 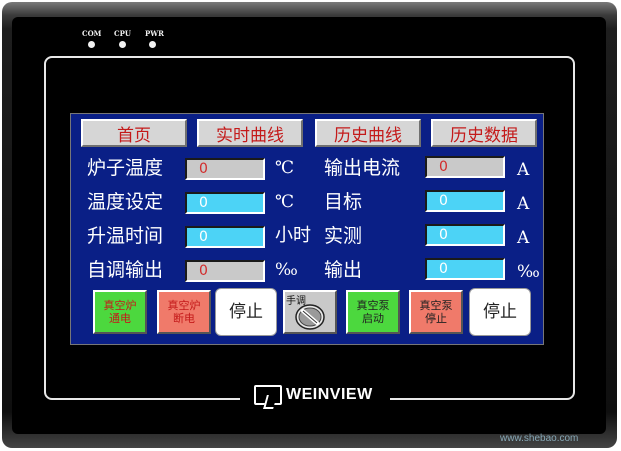 I want to click on vac-furnace-off-line1: 真空炉, so click(x=184, y=305).